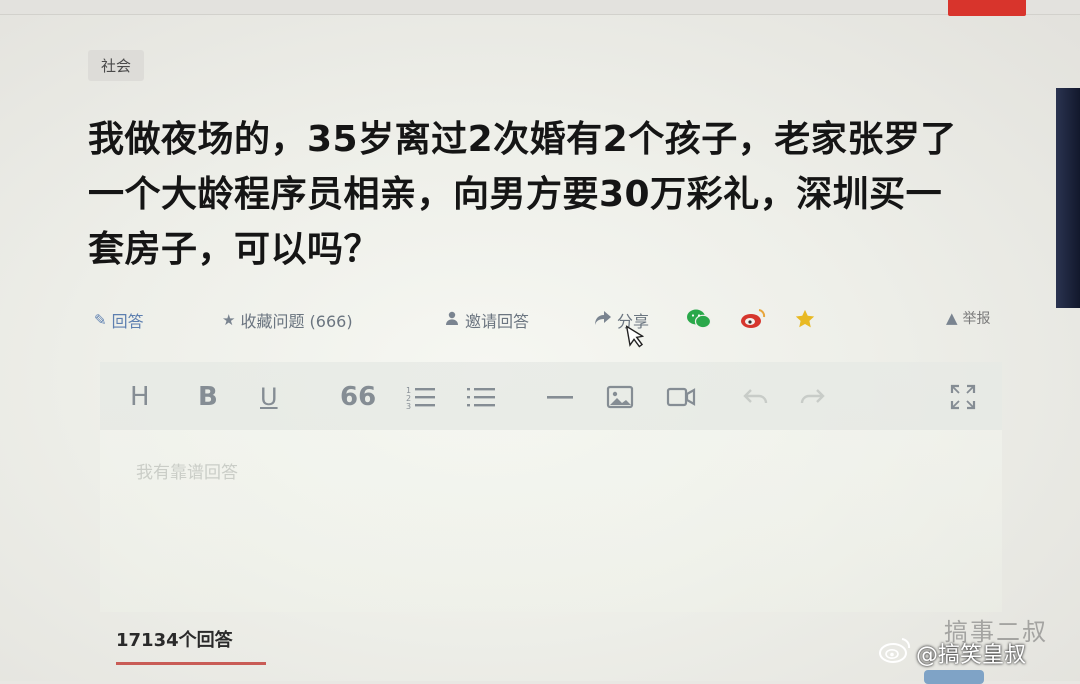 This screenshot has width=1080, height=684. I want to click on bottom-button, so click(954, 677).